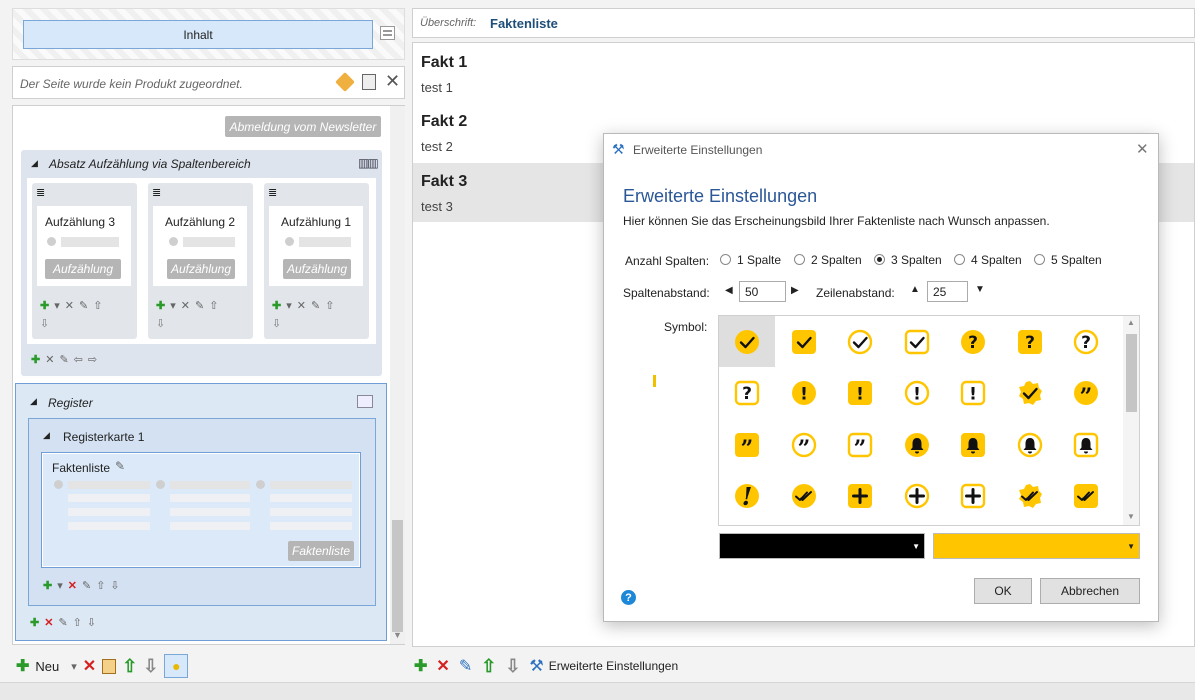 The width and height of the screenshot is (1195, 700). I want to click on question-square-outline-icon: ?, so click(747, 393).